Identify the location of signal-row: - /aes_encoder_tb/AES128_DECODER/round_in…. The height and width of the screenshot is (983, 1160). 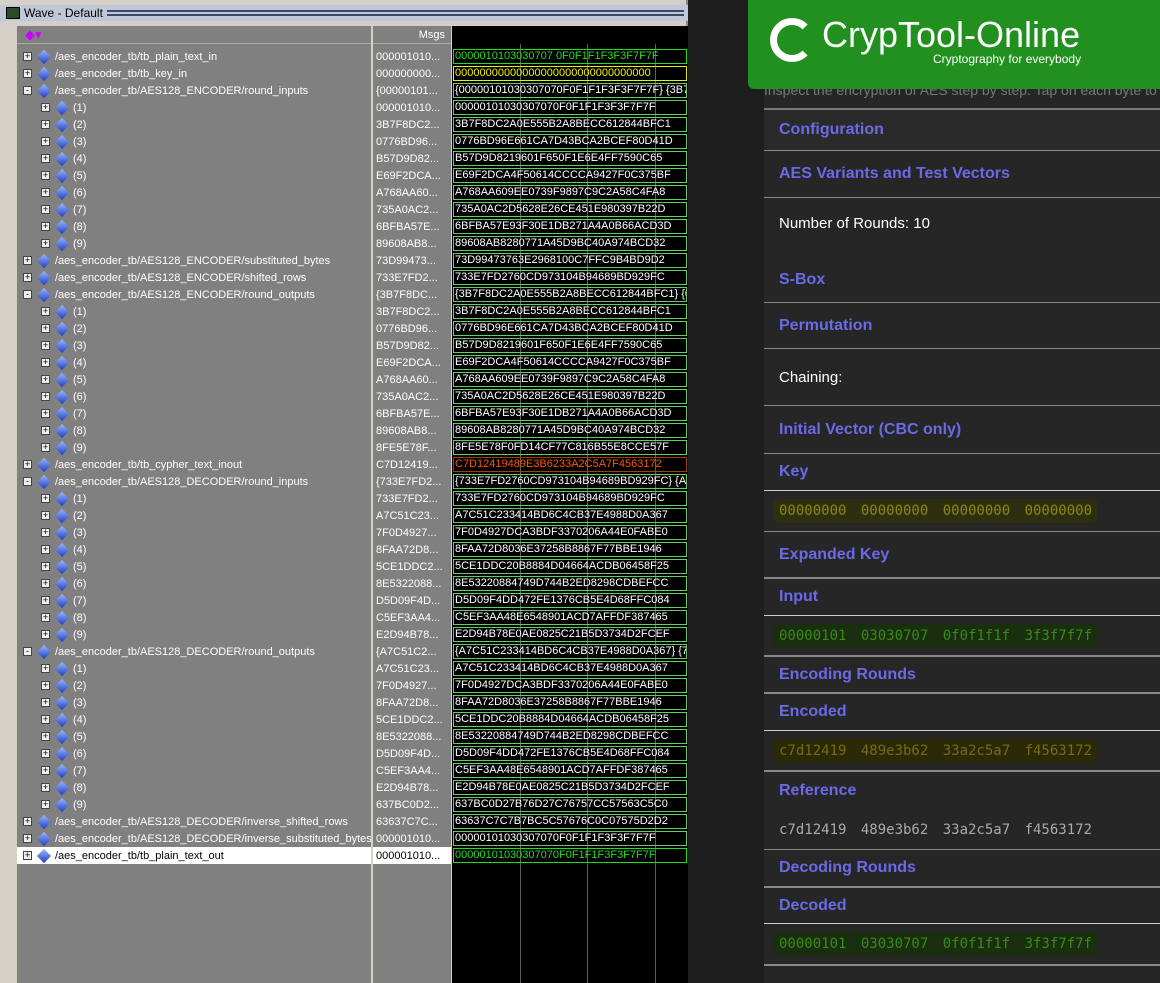
(194, 481).